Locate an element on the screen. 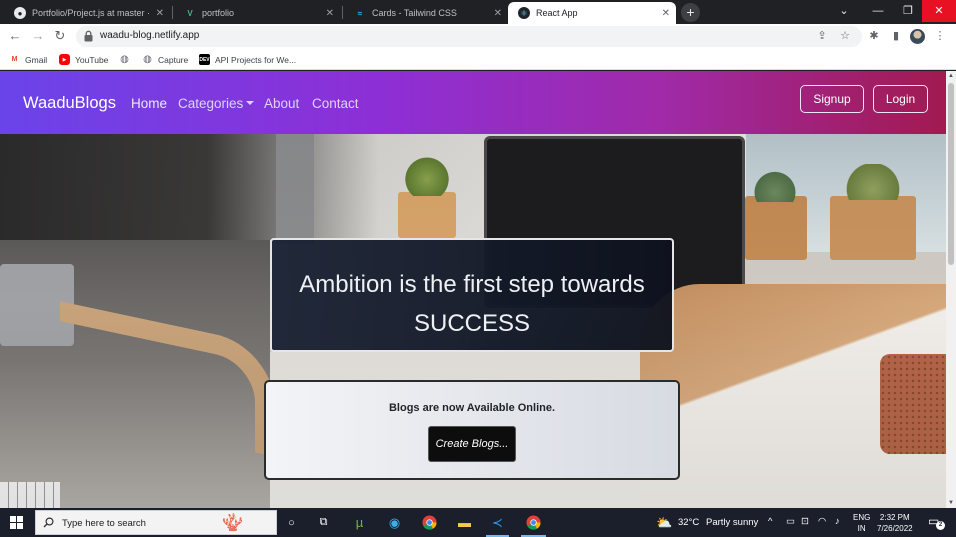 This screenshot has width=956, height=537. address-bar: waadu-blog.netlify.app ⇪ ☆ is located at coordinates (469, 36).